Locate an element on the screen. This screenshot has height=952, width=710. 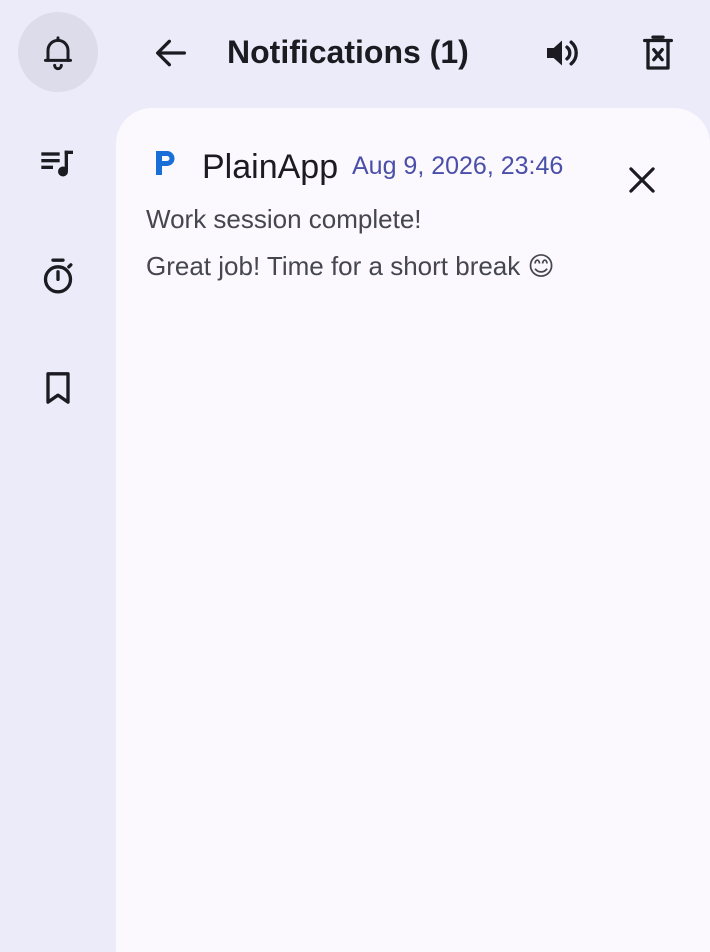
close-icon is located at coordinates (642, 180).